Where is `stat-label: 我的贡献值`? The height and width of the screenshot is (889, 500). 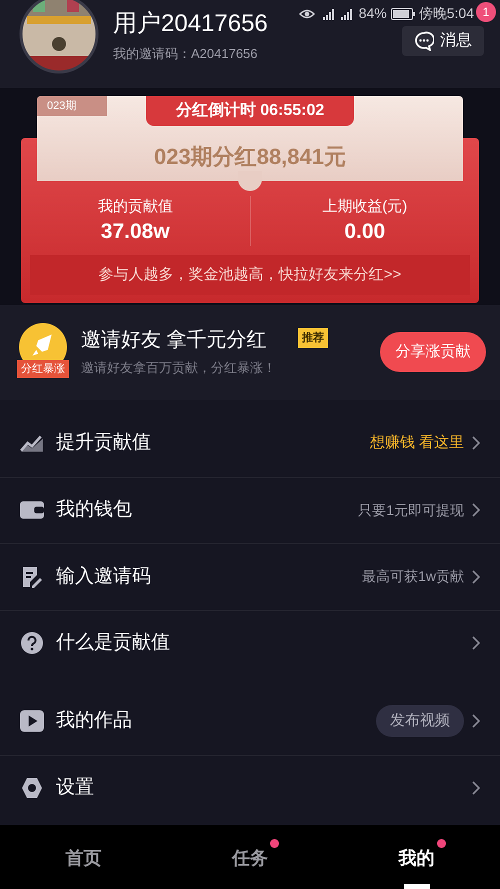
stat-label: 我的贡献值 is located at coordinates (135, 207).